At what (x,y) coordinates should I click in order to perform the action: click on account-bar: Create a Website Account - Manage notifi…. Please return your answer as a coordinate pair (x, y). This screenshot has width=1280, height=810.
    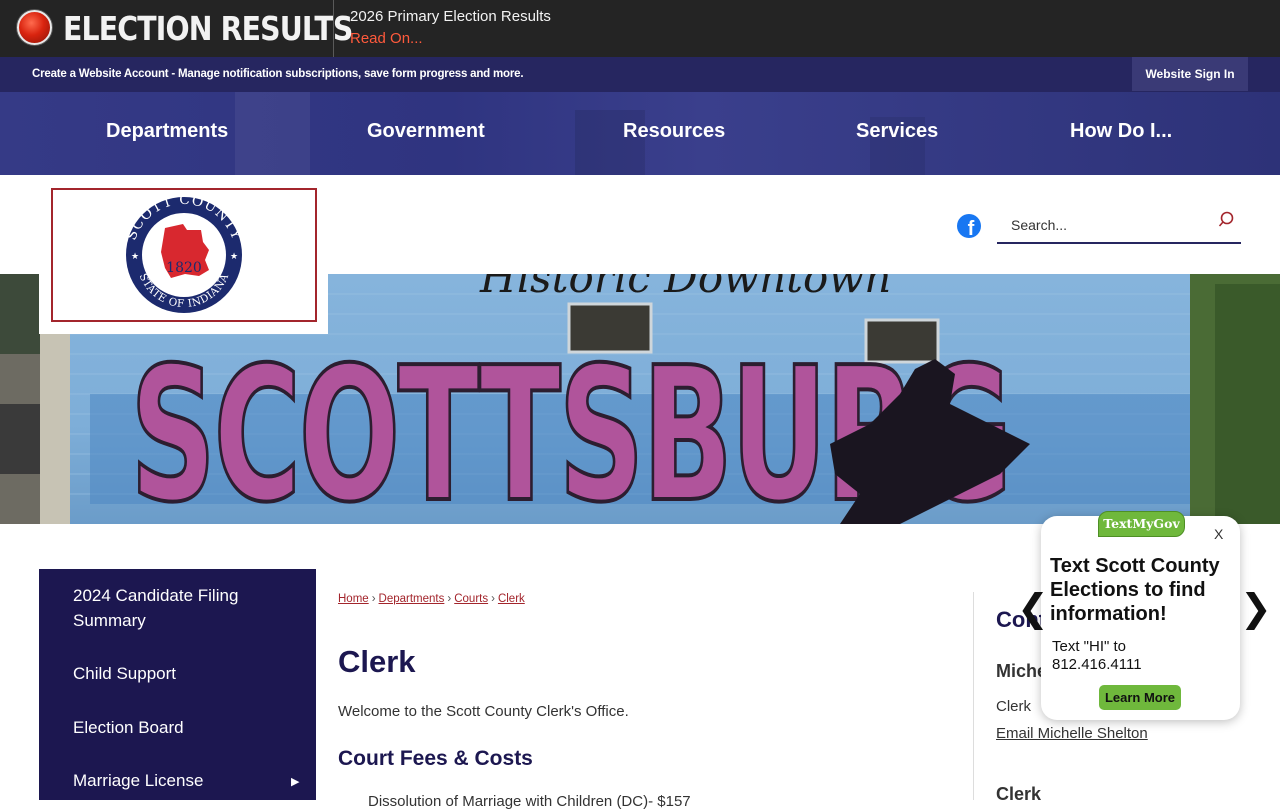
    Looking at the image, I should click on (640, 74).